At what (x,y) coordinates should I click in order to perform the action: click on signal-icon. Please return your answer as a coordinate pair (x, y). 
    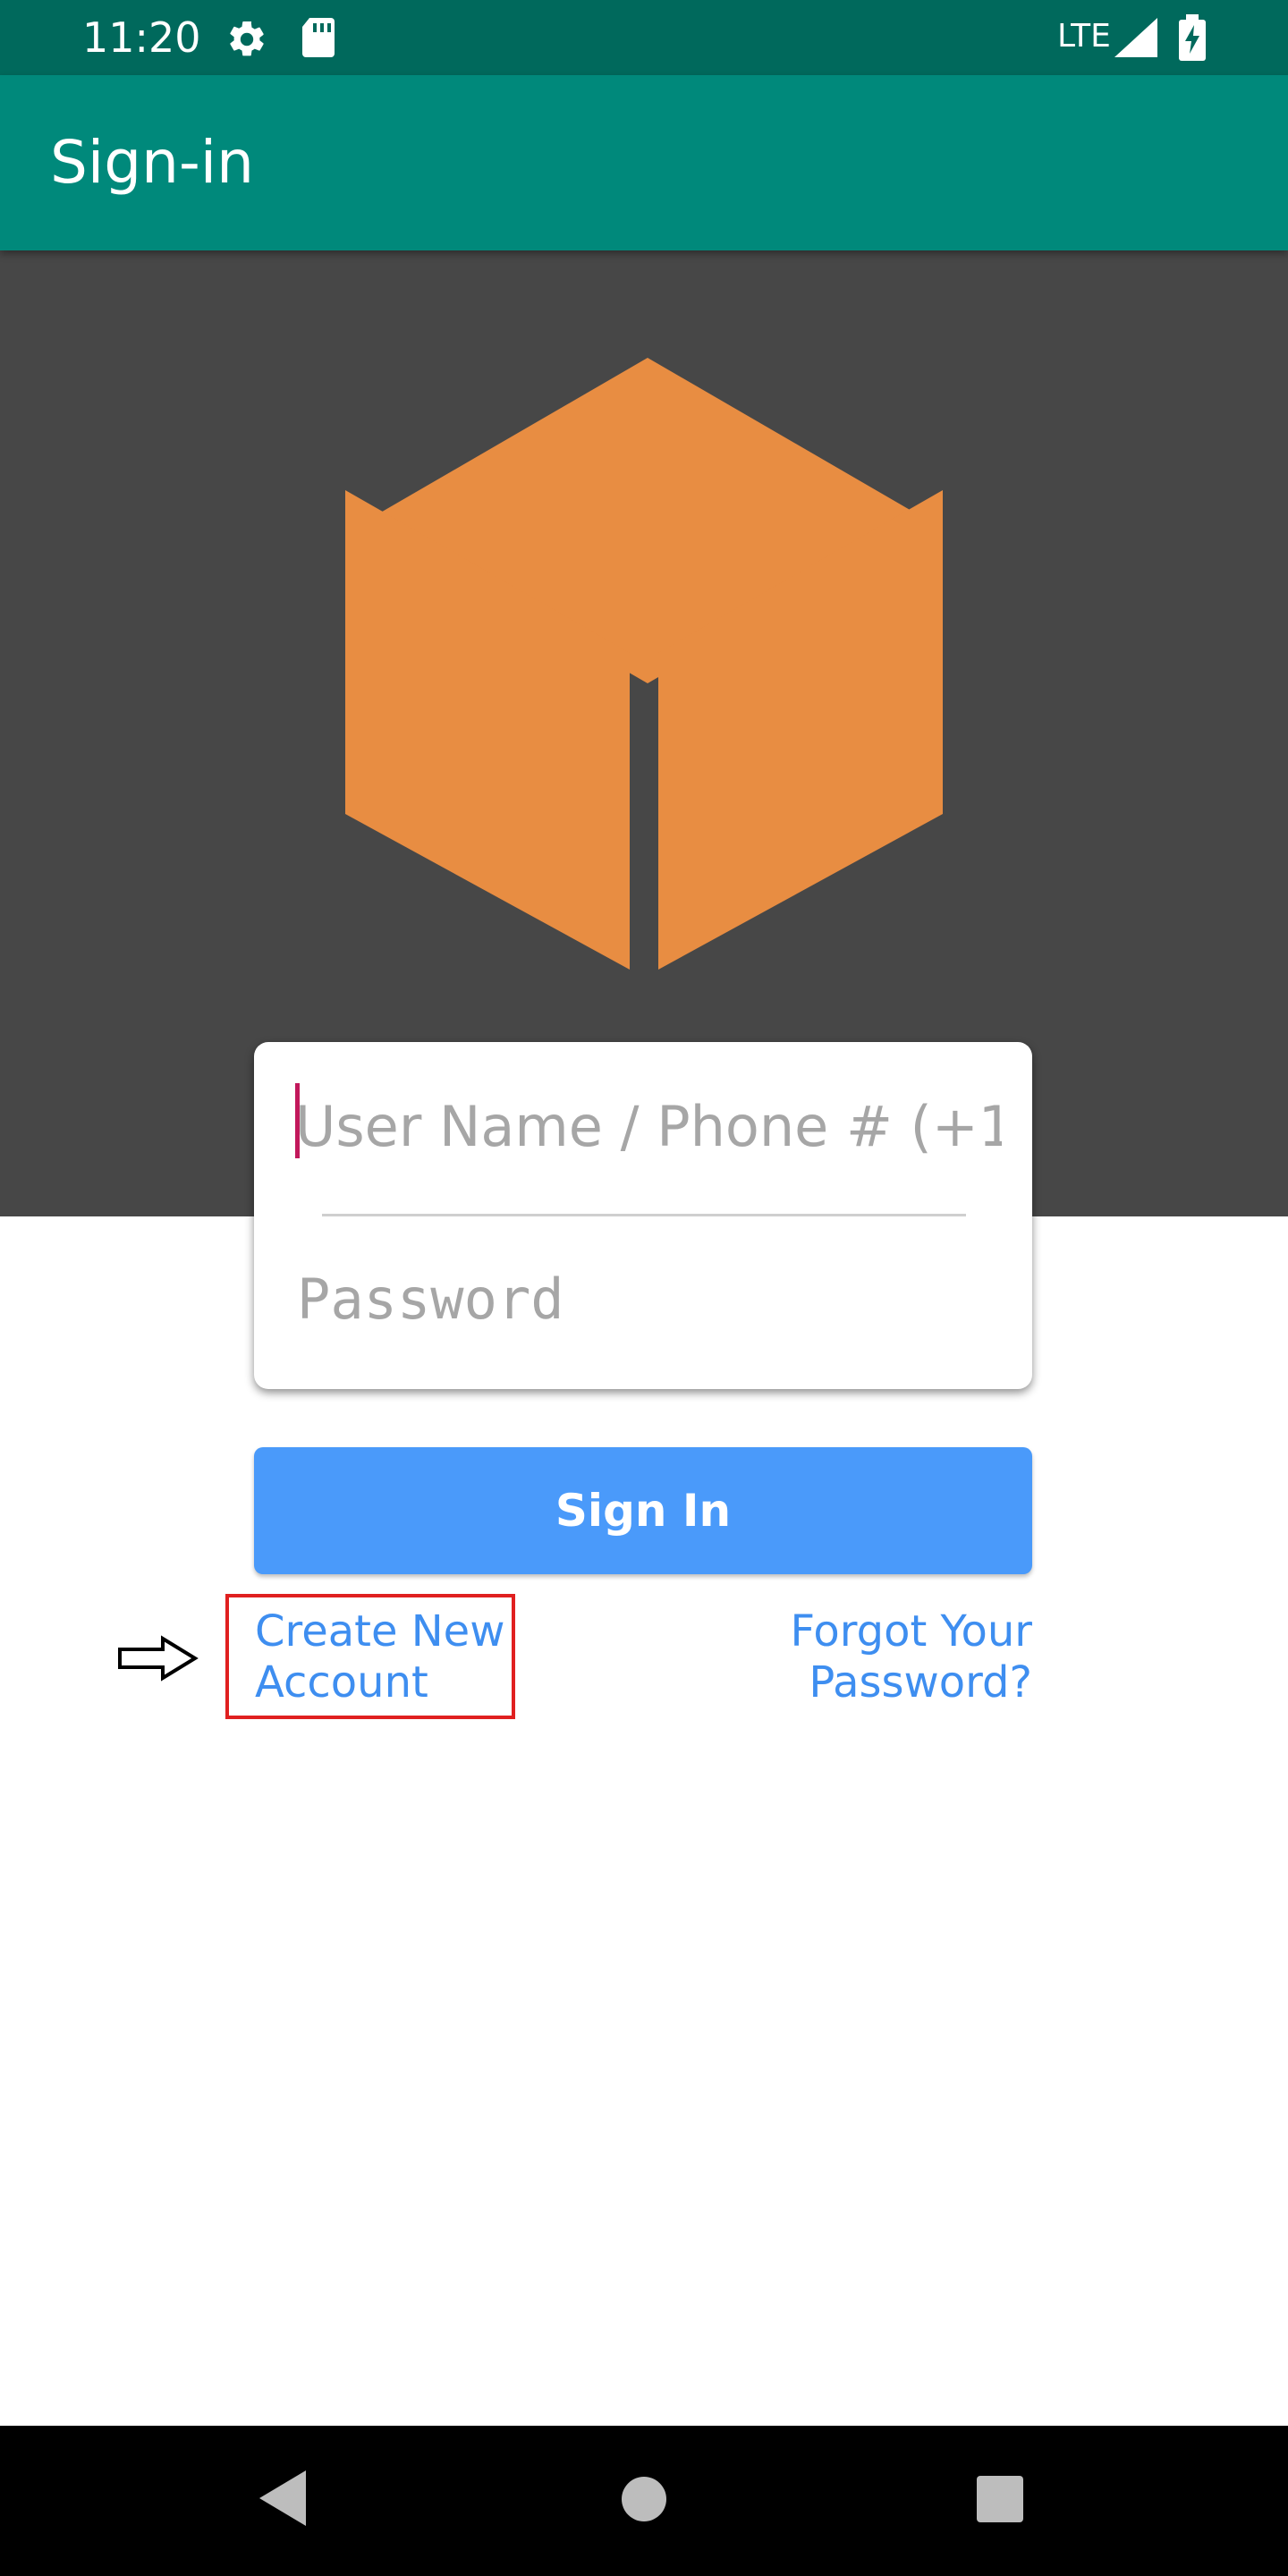
    Looking at the image, I should click on (1135, 37).